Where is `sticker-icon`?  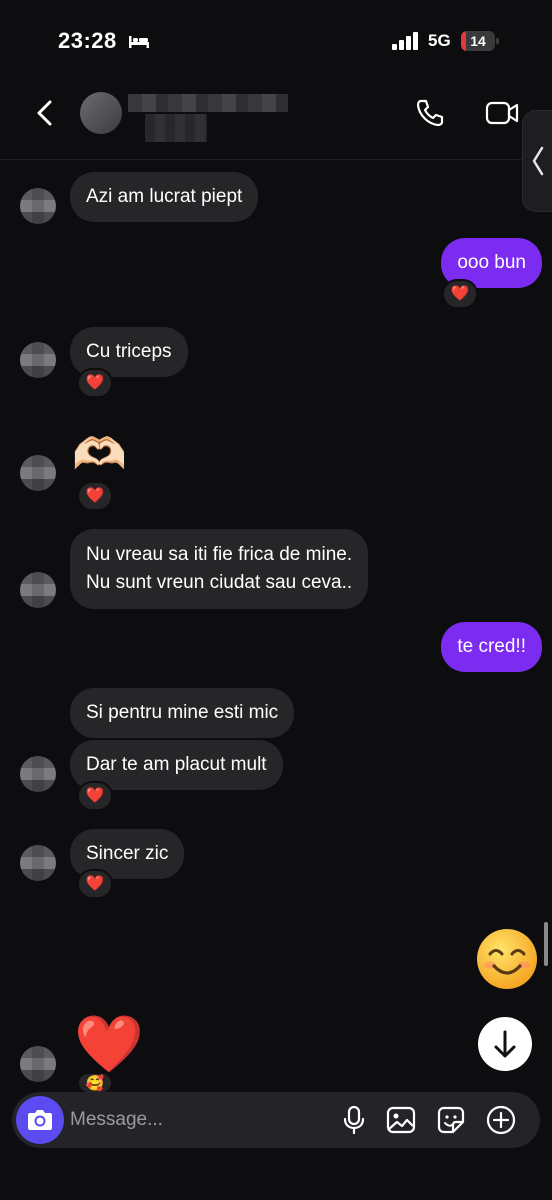
sticker-icon is located at coordinates (451, 1120).